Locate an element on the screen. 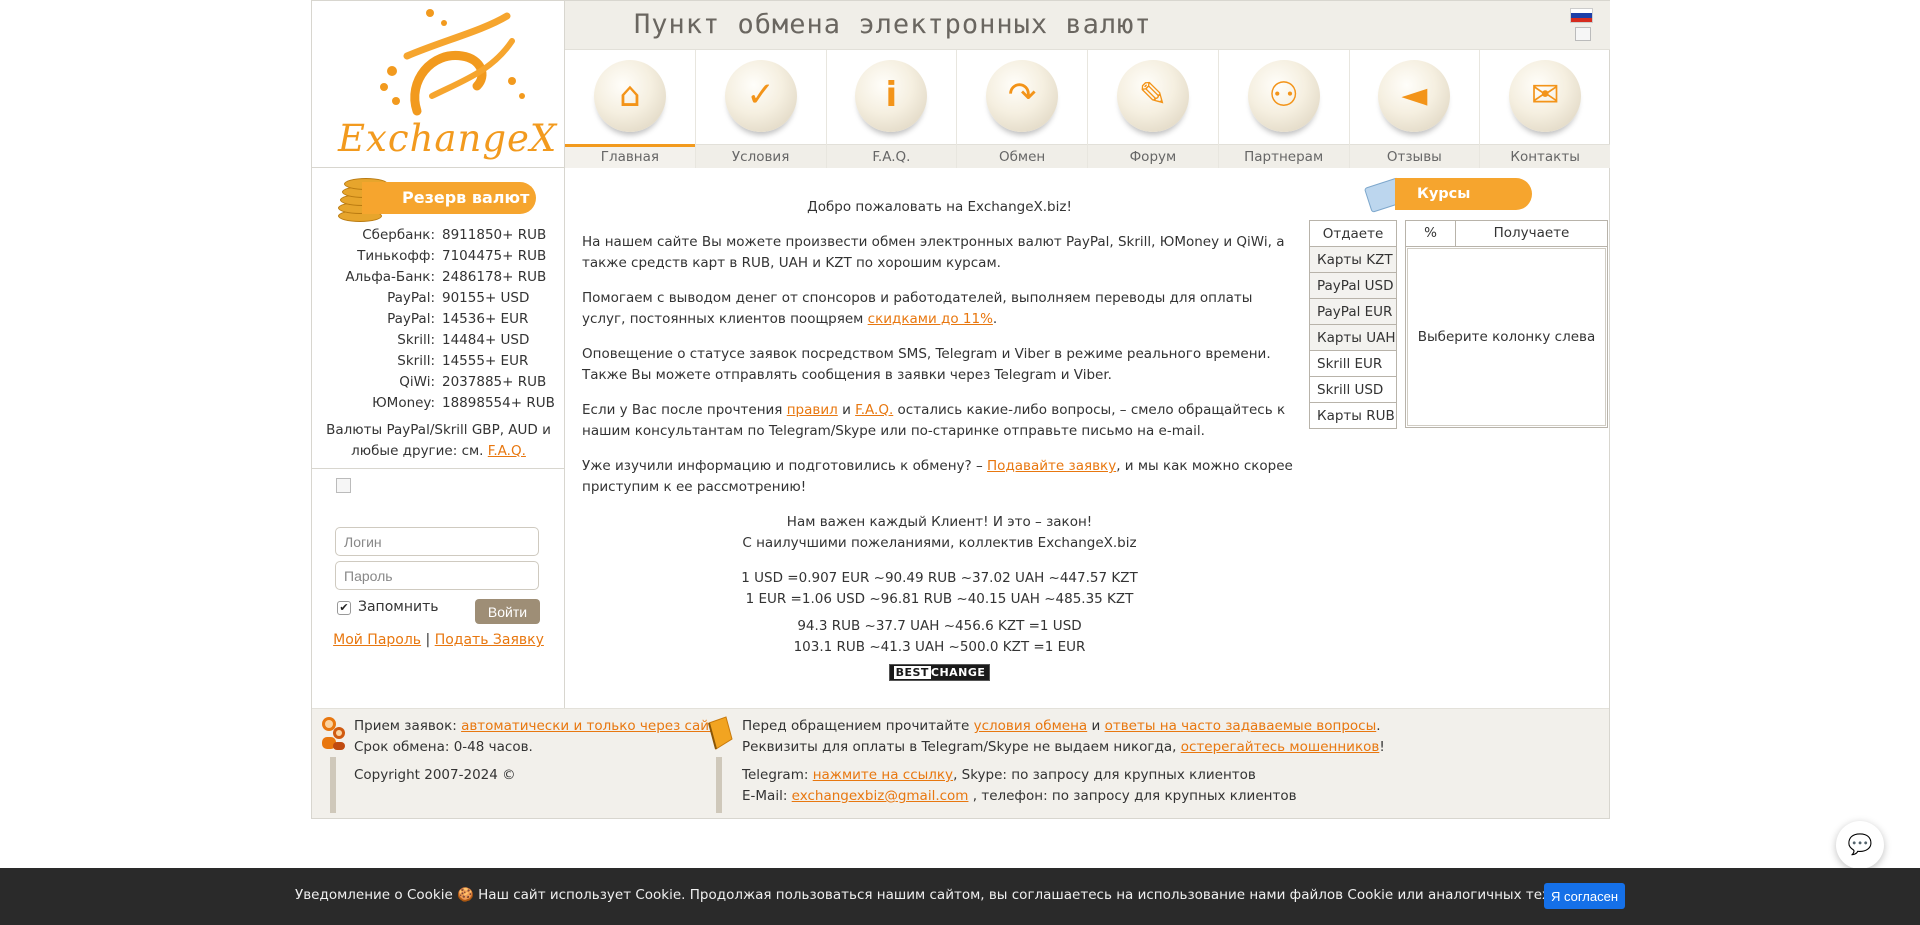  reserve-header: Резерв валют is located at coordinates (436, 200).